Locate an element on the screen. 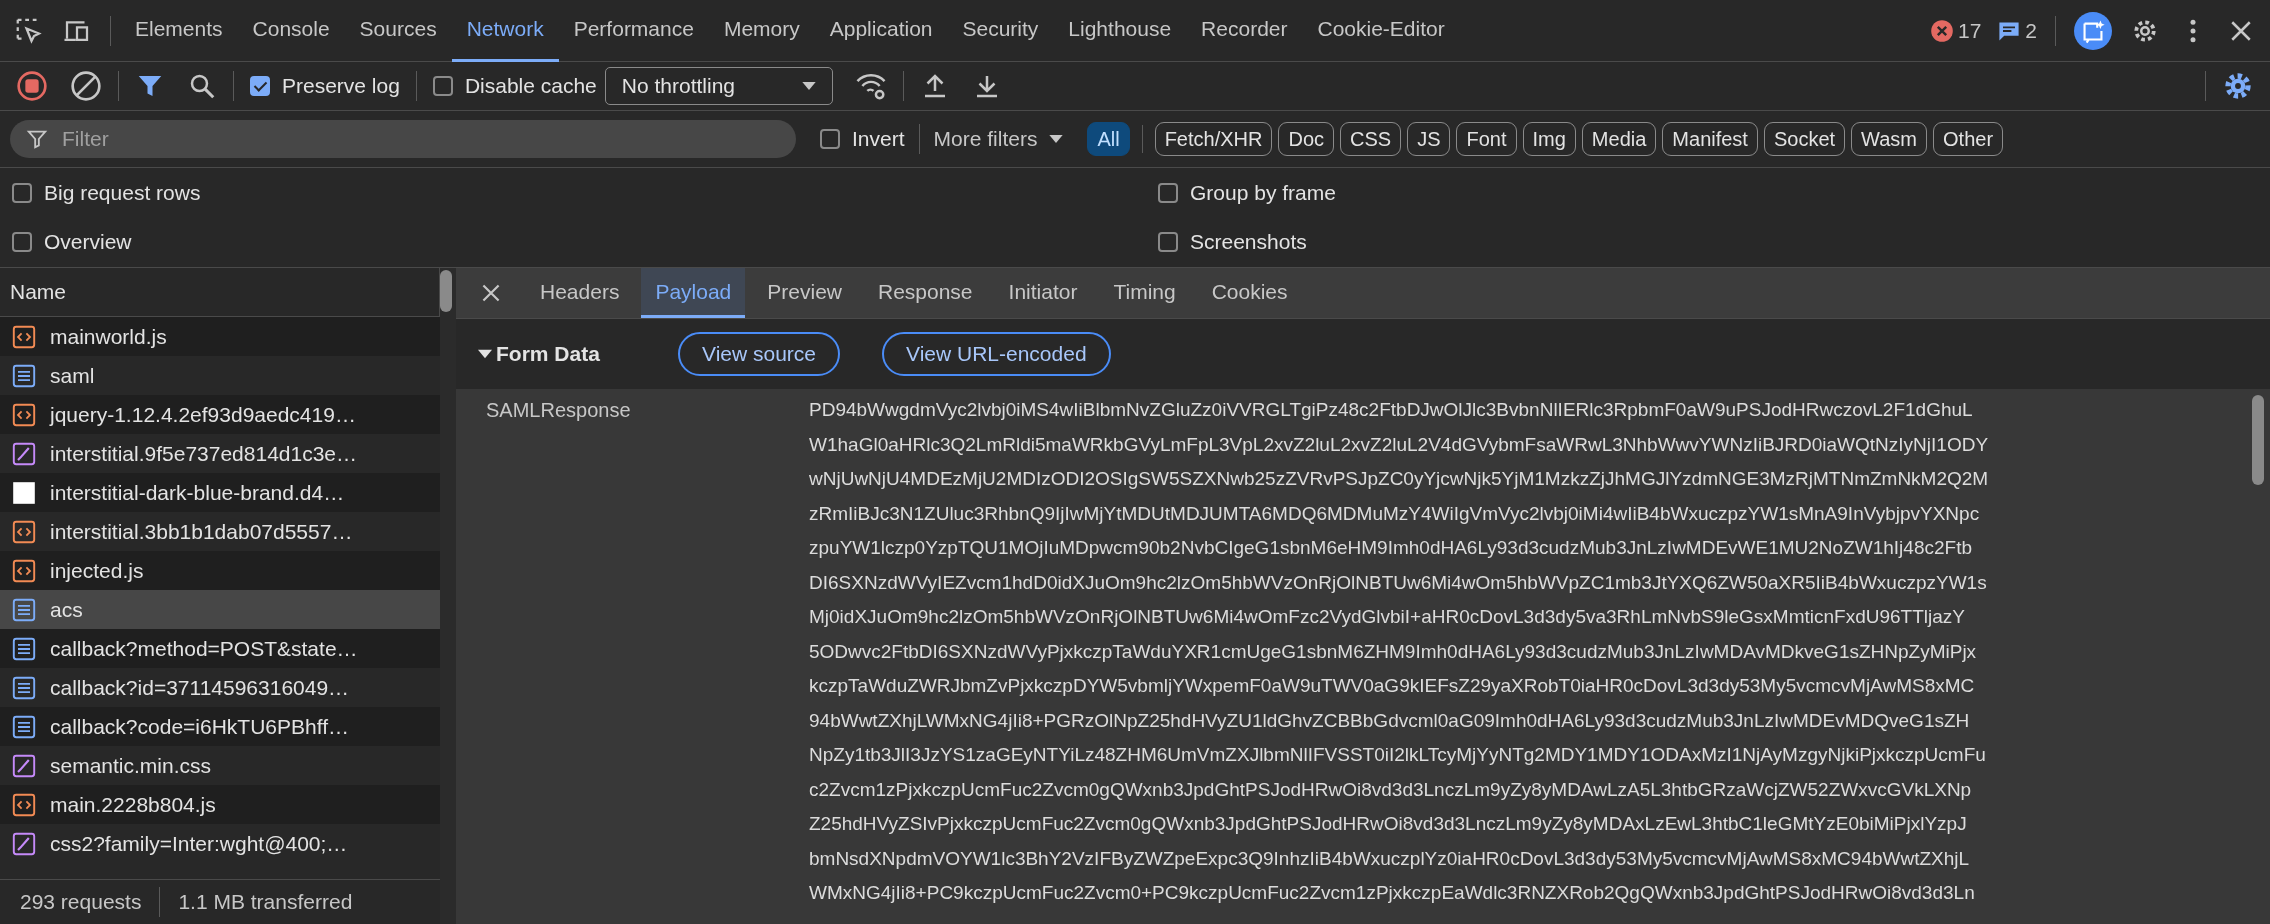  option-checkbox: Group by frame is located at coordinates (1708, 192).